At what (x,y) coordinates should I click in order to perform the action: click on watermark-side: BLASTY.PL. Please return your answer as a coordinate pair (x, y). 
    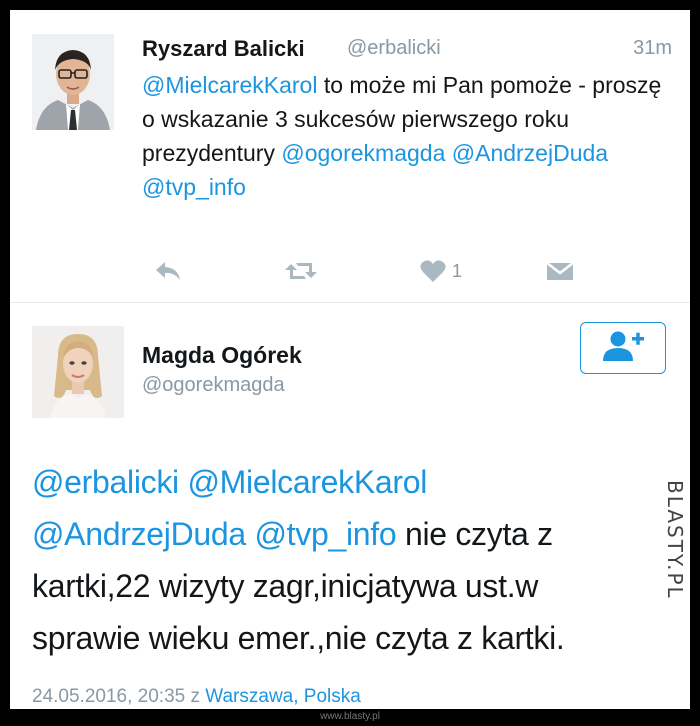
    Looking at the image, I should click on (676, 550).